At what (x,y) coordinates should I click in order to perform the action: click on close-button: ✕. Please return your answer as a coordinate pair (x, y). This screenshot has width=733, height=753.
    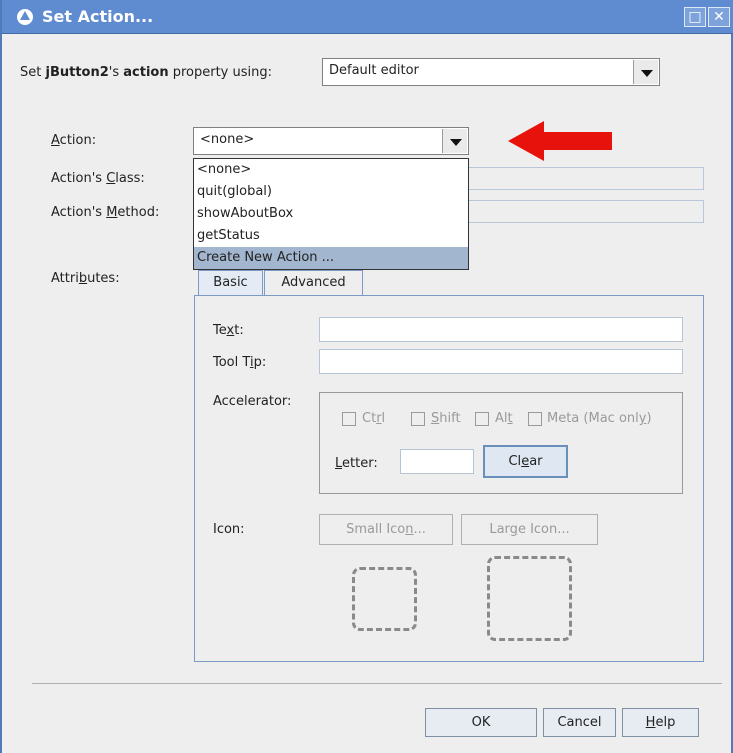
    Looking at the image, I should click on (719, 17).